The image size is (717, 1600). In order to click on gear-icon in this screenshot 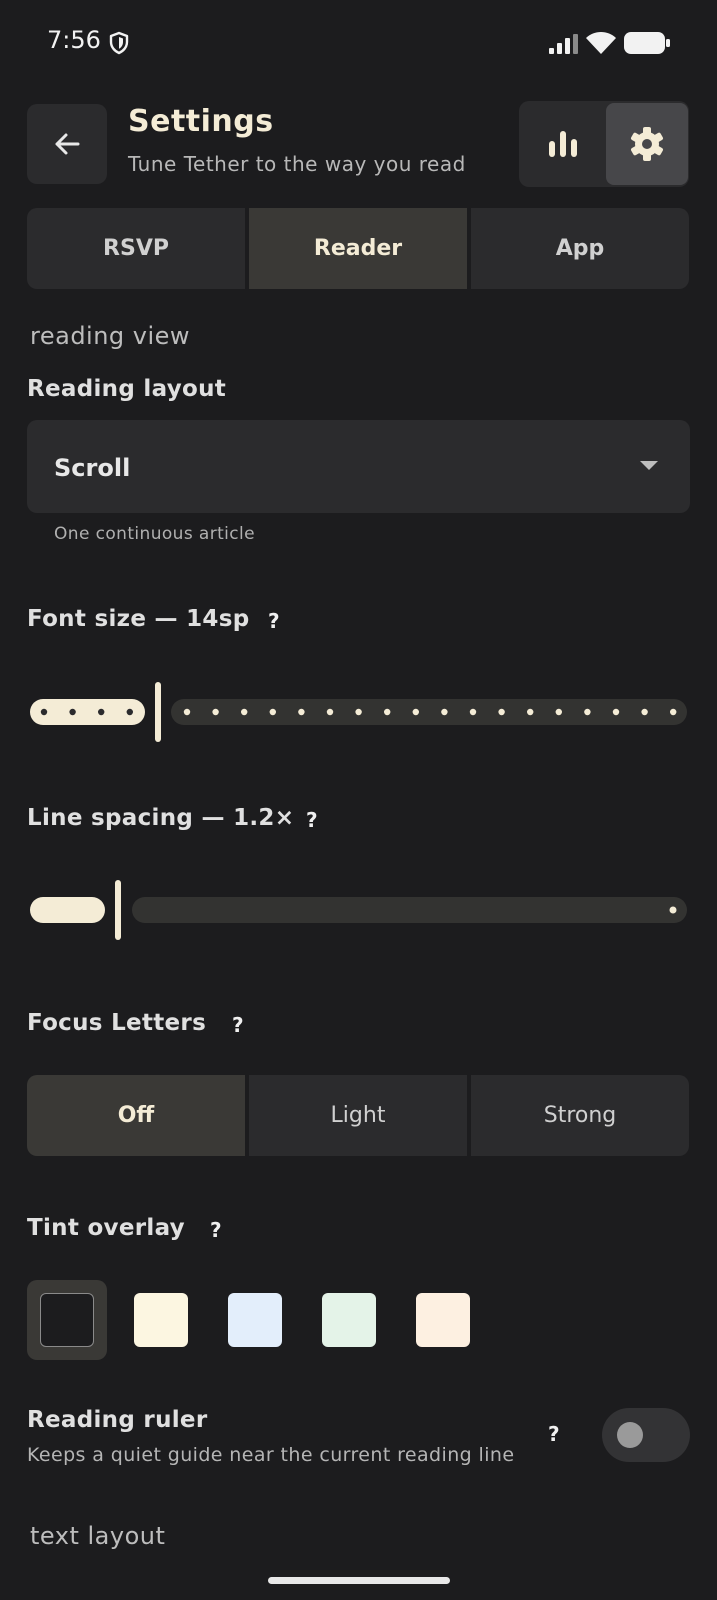, I will do `click(647, 144)`.